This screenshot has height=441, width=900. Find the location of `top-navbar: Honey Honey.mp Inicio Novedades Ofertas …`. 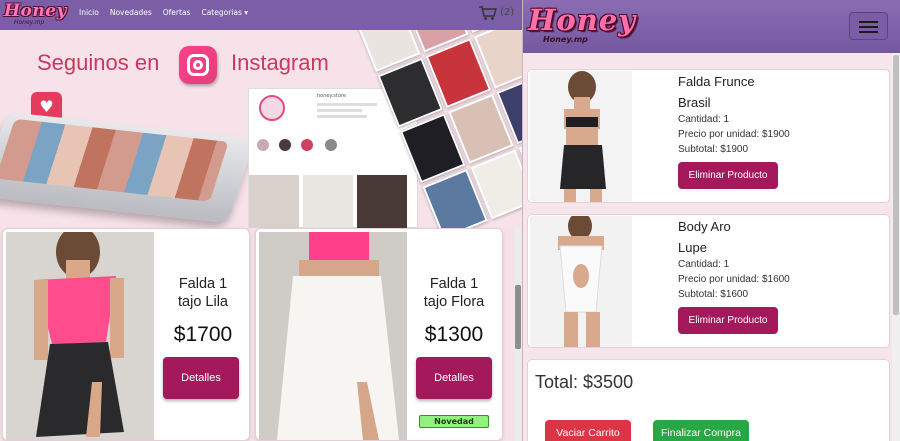

top-navbar: Honey Honey.mp Inicio Novedades Ofertas … is located at coordinates (261, 15).